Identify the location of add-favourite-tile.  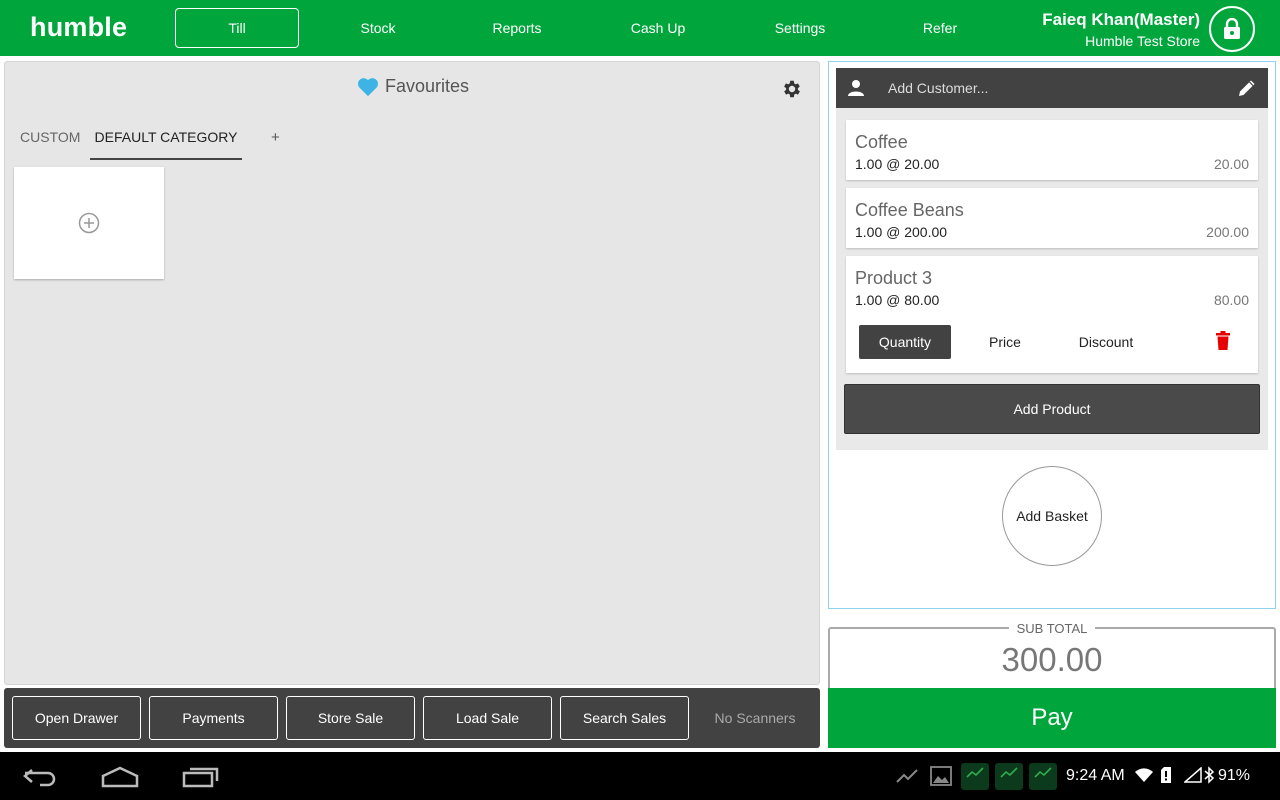
(89, 223).